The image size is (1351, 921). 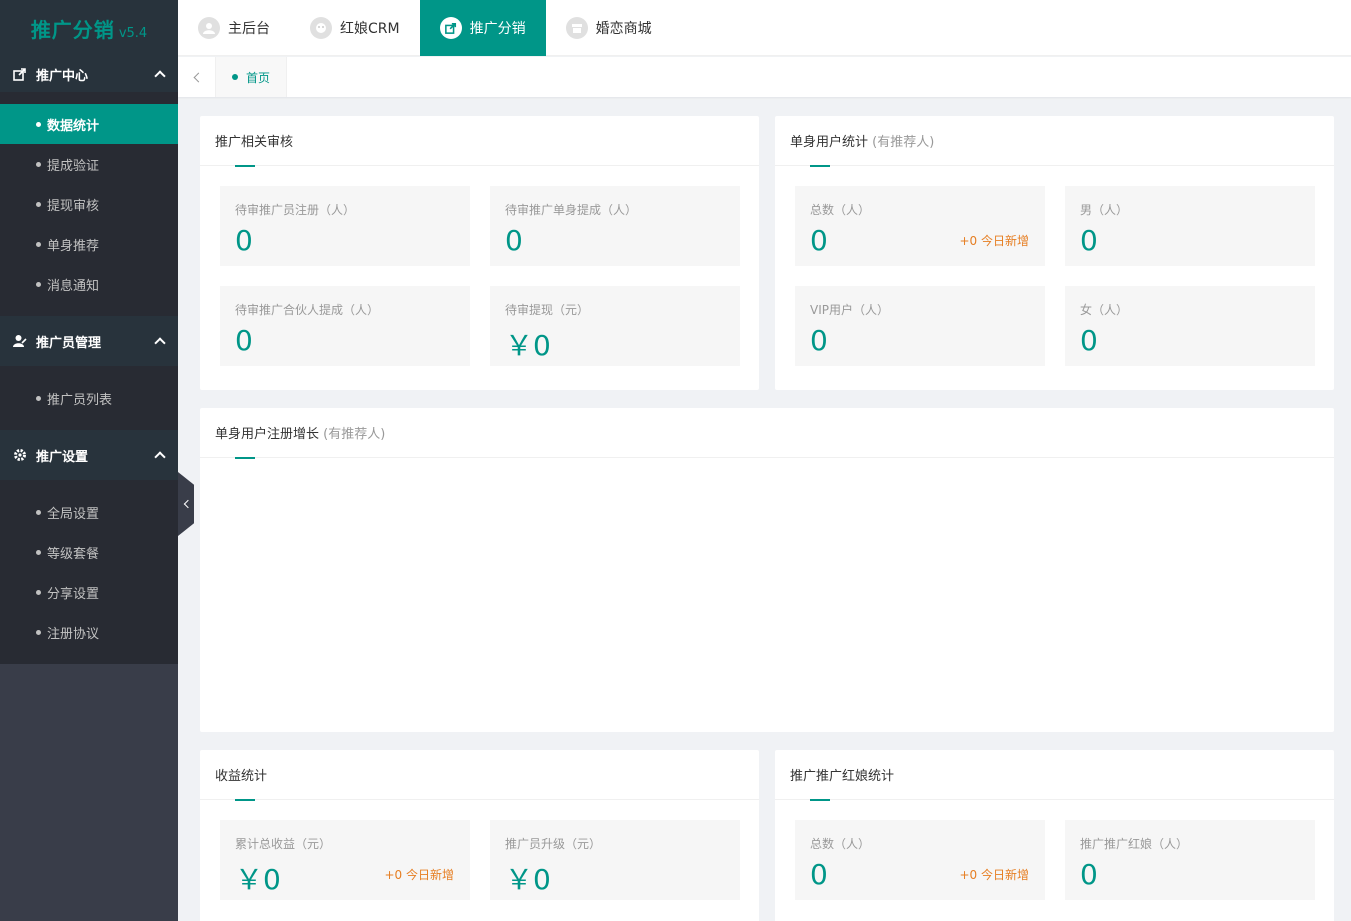 I want to click on sidebar-item-register-agreement: 注册协议, so click(x=89, y=632).